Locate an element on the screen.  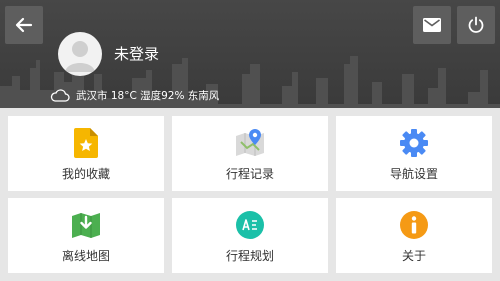
avatar-icon is located at coordinates (80, 56).